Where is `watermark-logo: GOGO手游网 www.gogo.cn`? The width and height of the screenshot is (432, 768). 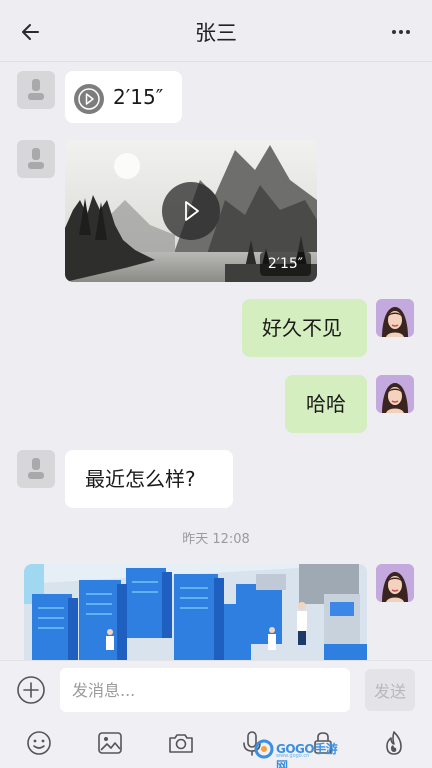 watermark-logo: GOGO手游网 www.gogo.cn is located at coordinates (299, 753).